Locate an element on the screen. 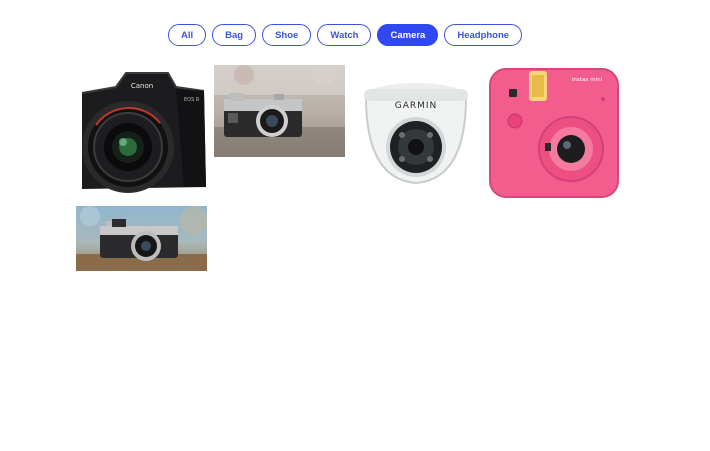 The width and height of the screenshot is (710, 451). category-filter-bar: All Bag Shoe Watch Camera Headphone is located at coordinates (345, 35).